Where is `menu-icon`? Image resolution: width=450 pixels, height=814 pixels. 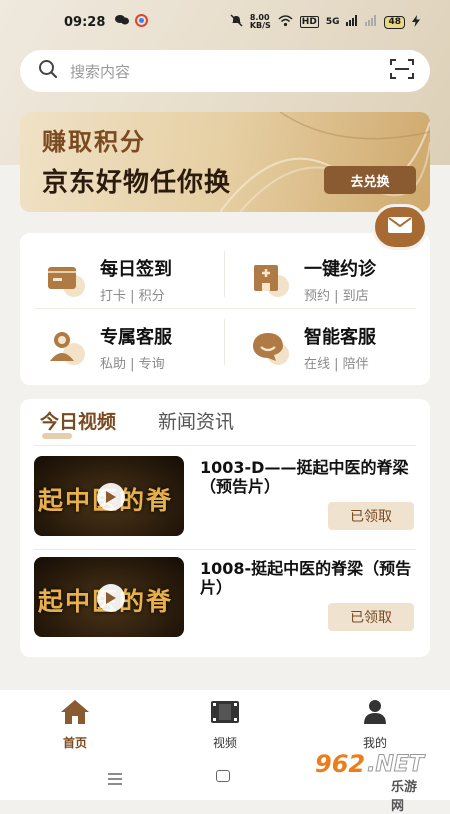
menu-icon is located at coordinates (115, 779).